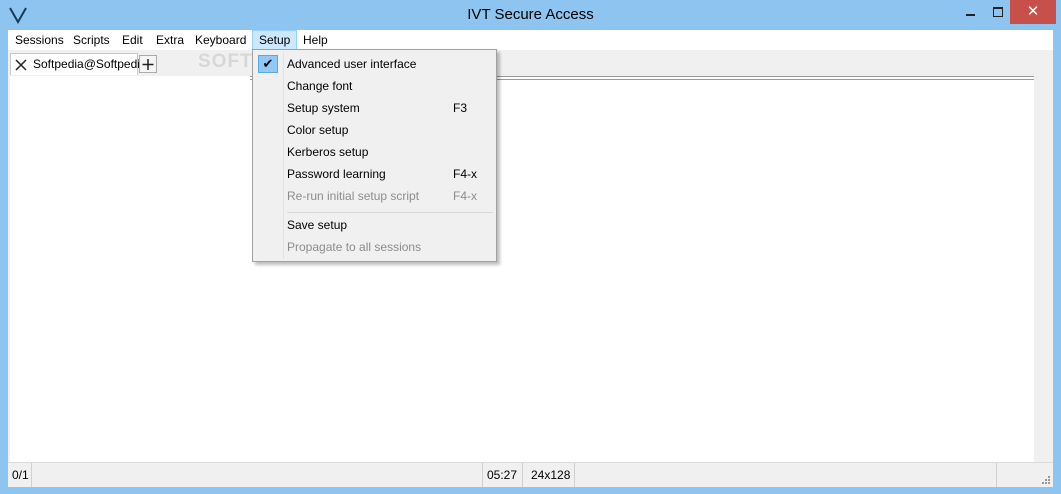 This screenshot has height=494, width=1061. What do you see at coordinates (220, 40) in the screenshot?
I see `menu-keyboard: Keyboard` at bounding box center [220, 40].